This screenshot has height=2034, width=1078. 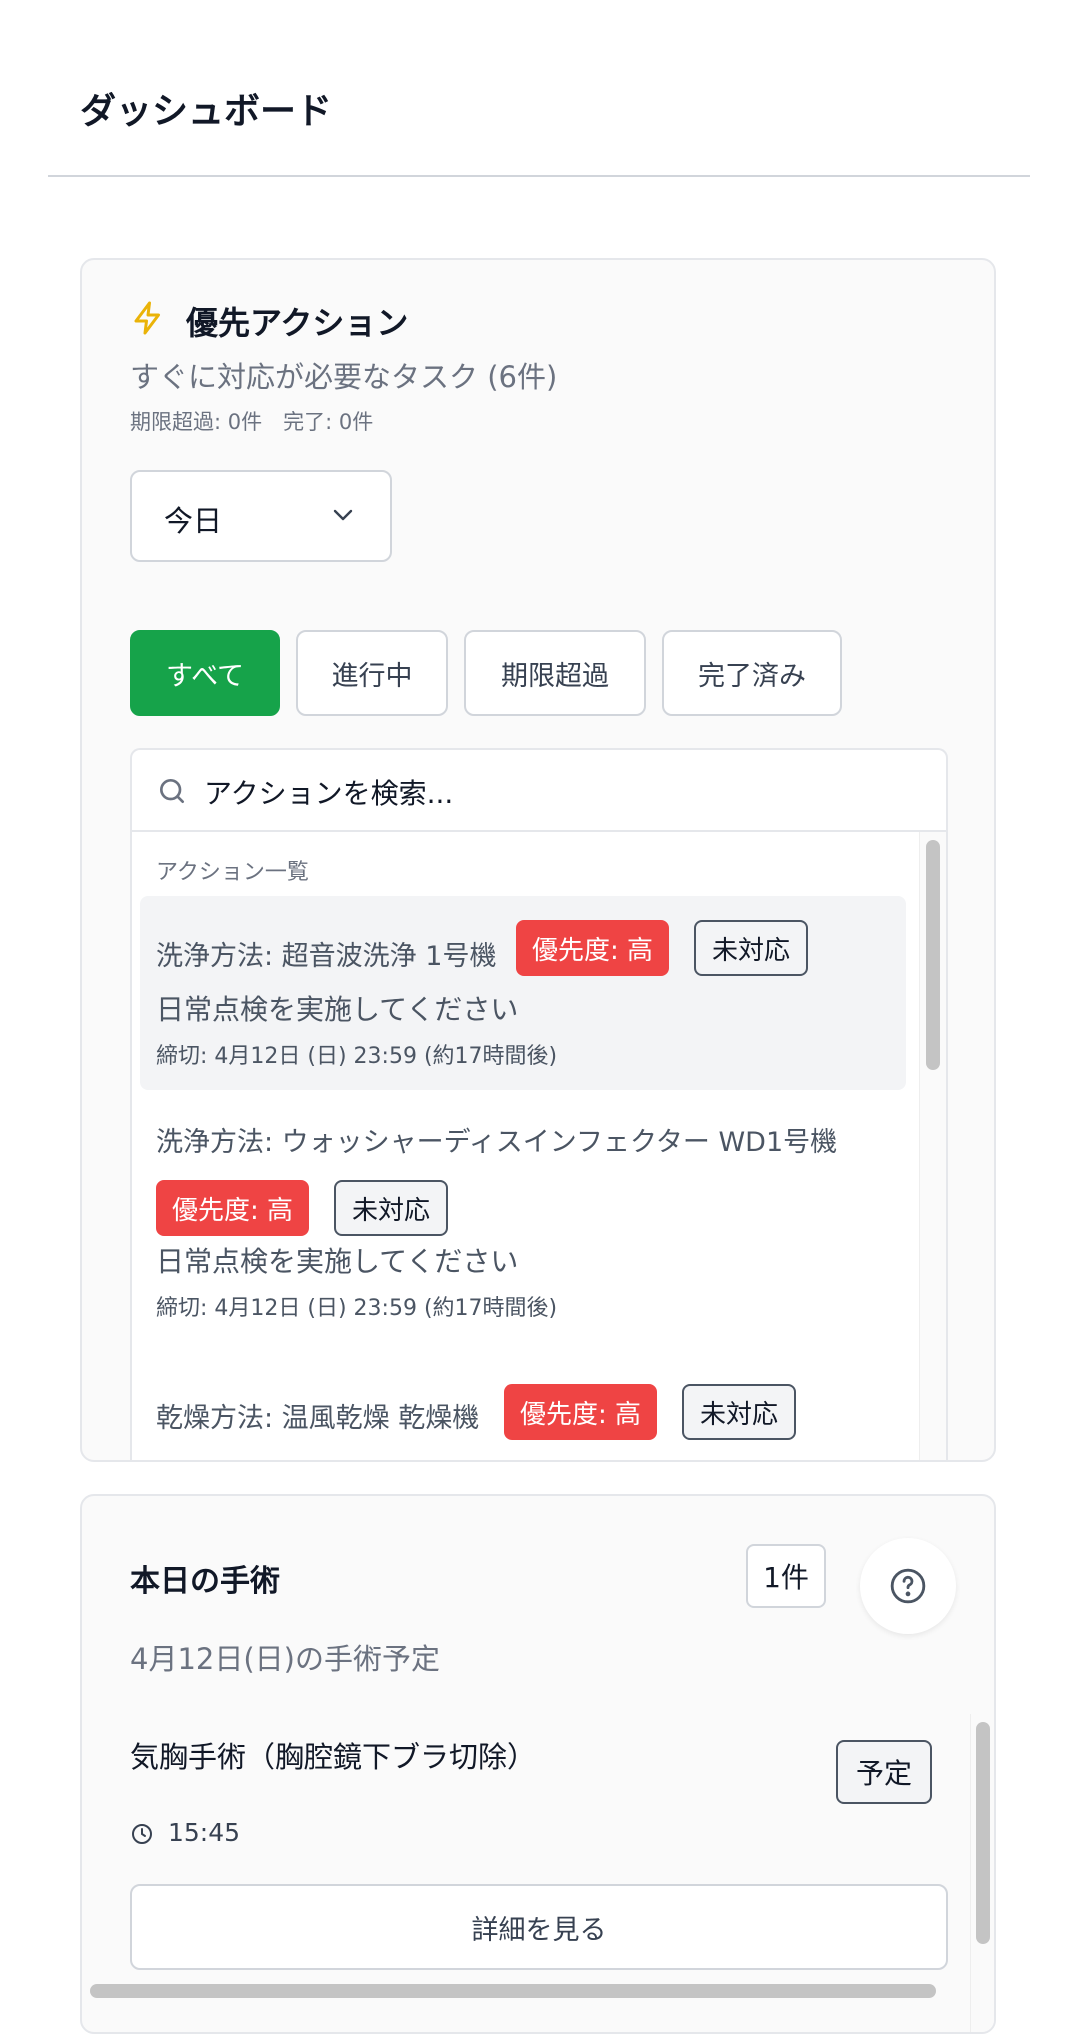 I want to click on help-button, so click(x=908, y=1586).